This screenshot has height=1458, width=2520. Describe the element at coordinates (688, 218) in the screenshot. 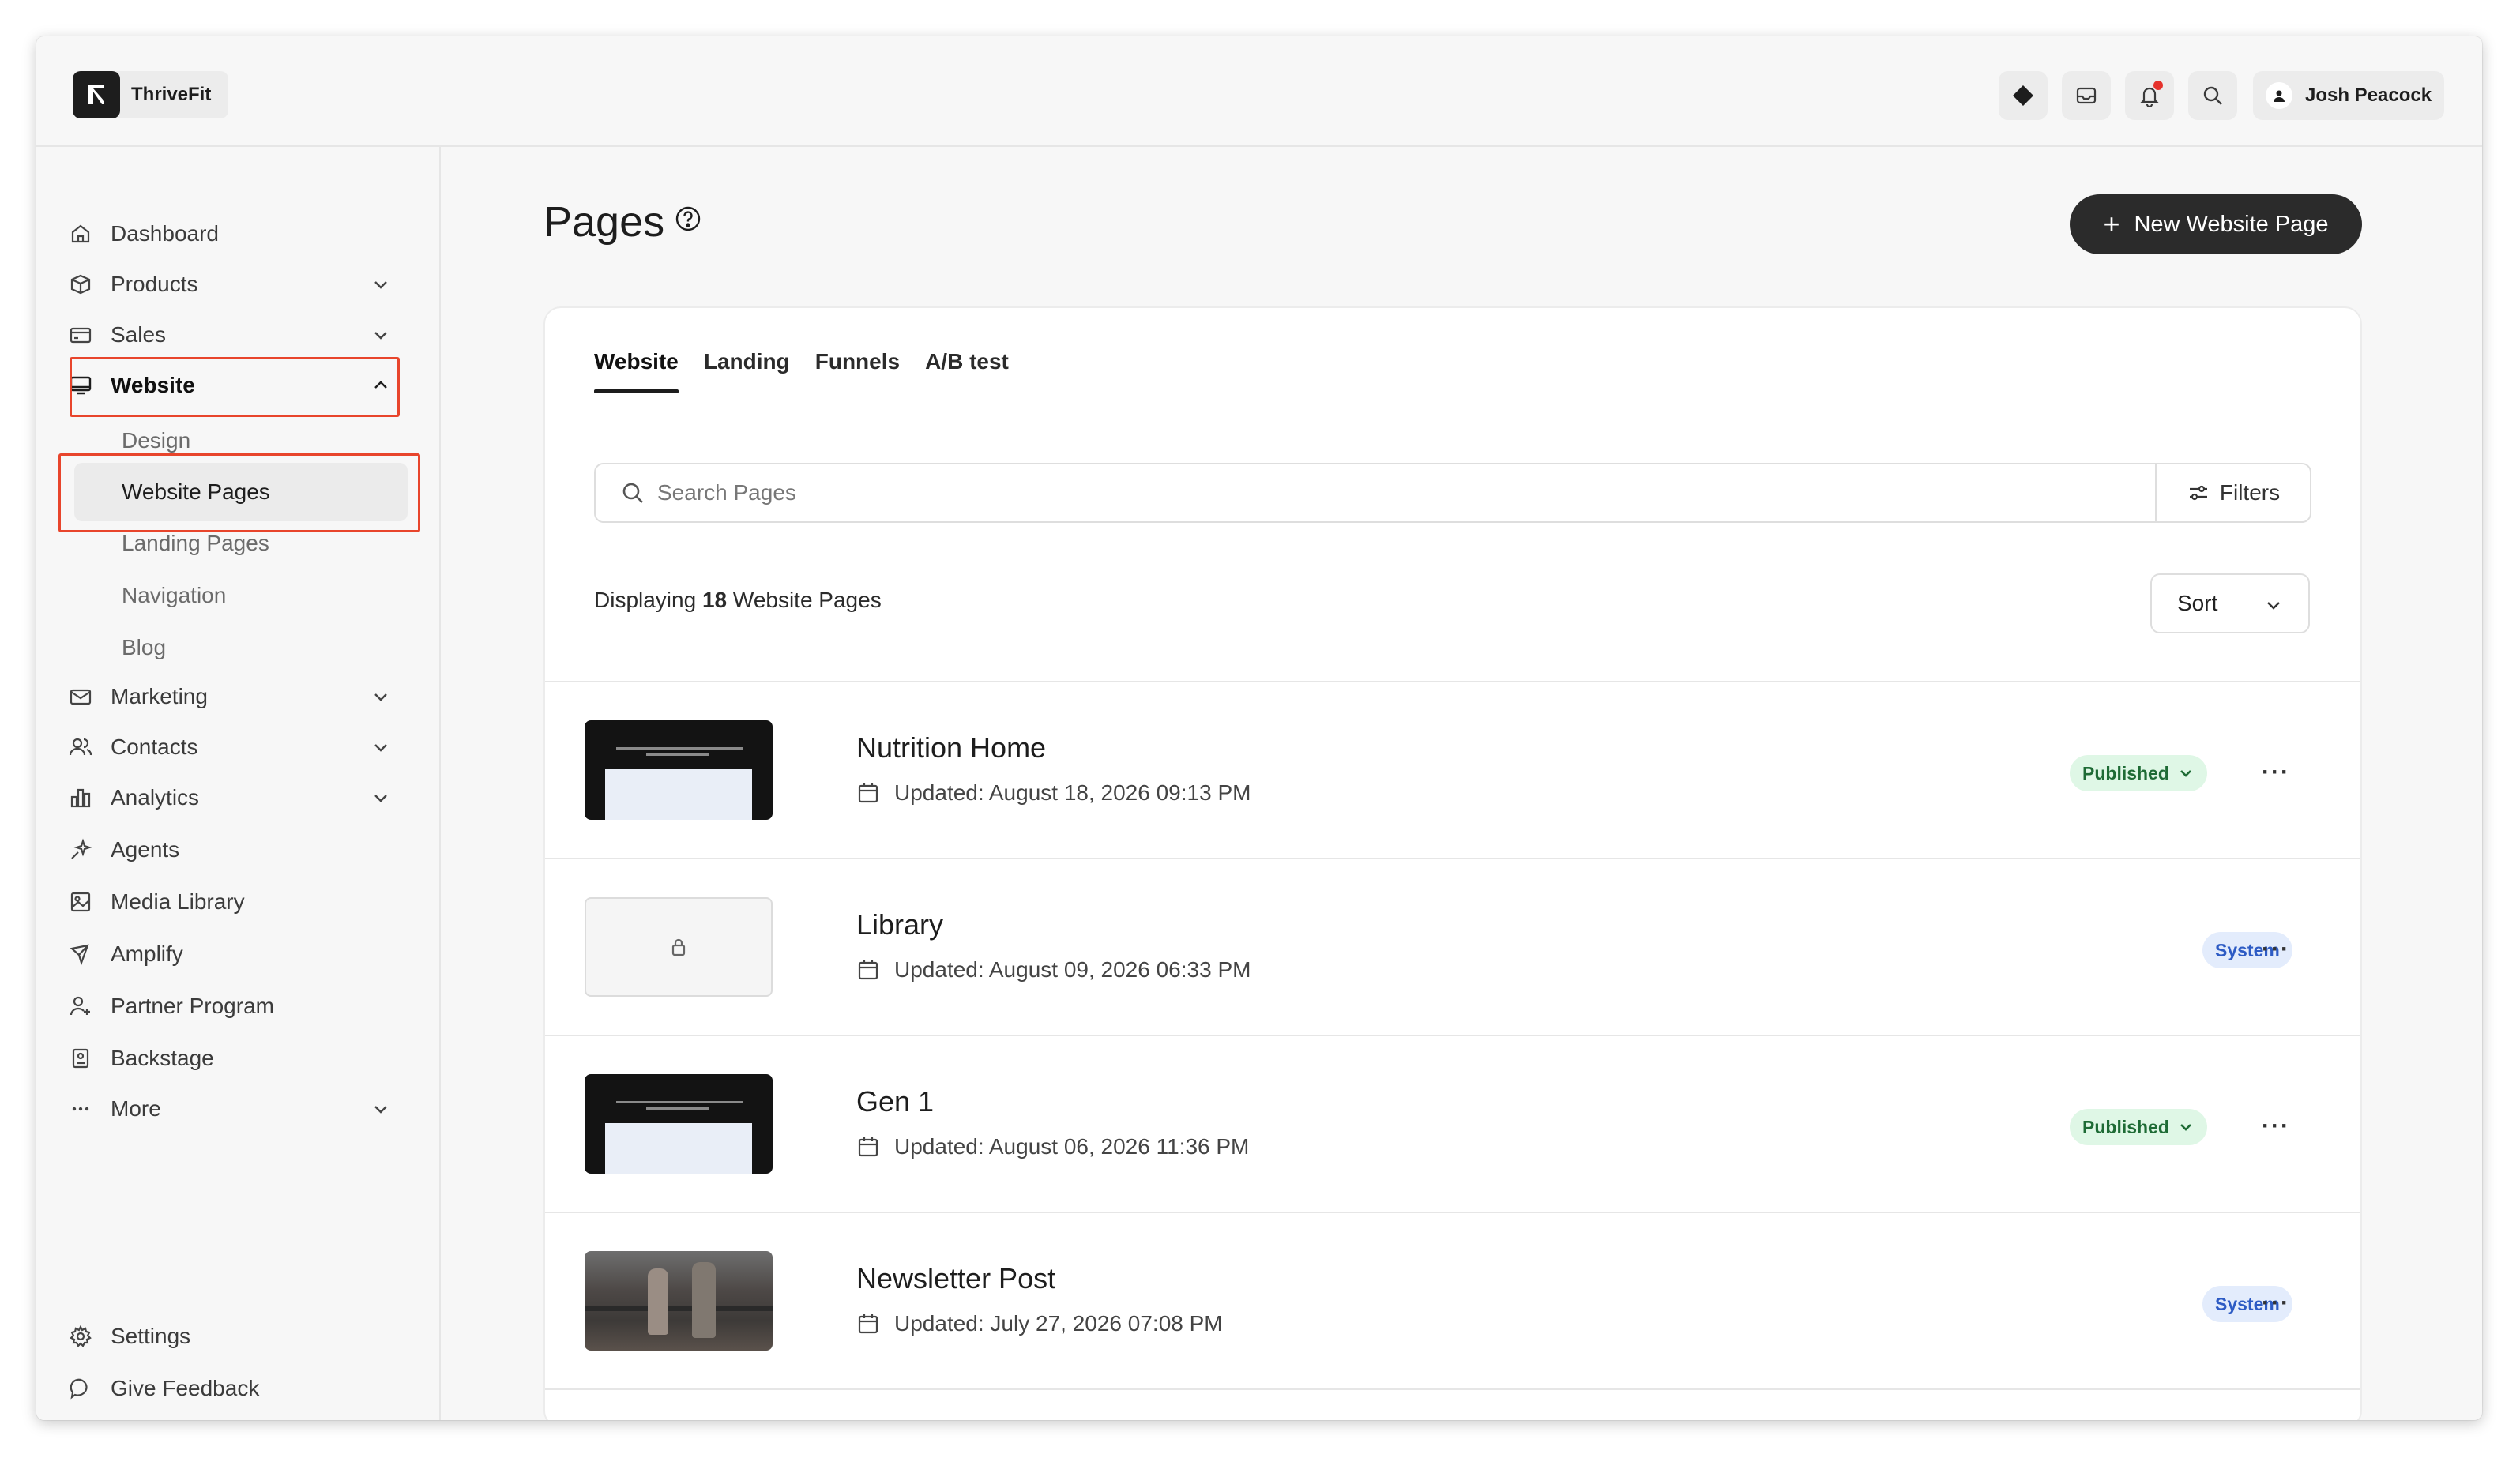

I see `help-icon` at that location.